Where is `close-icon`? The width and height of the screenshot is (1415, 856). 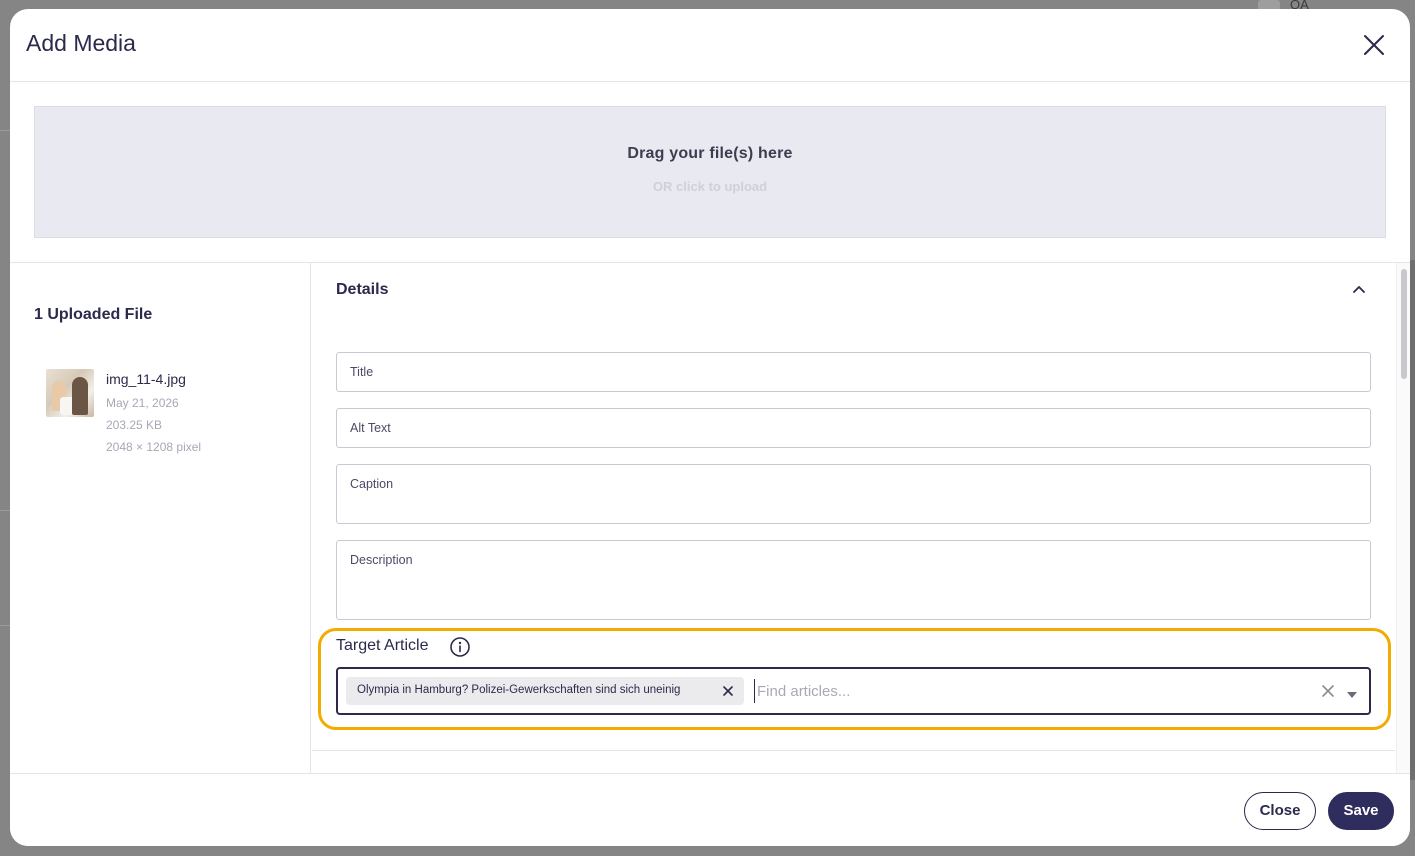 close-icon is located at coordinates (1374, 45).